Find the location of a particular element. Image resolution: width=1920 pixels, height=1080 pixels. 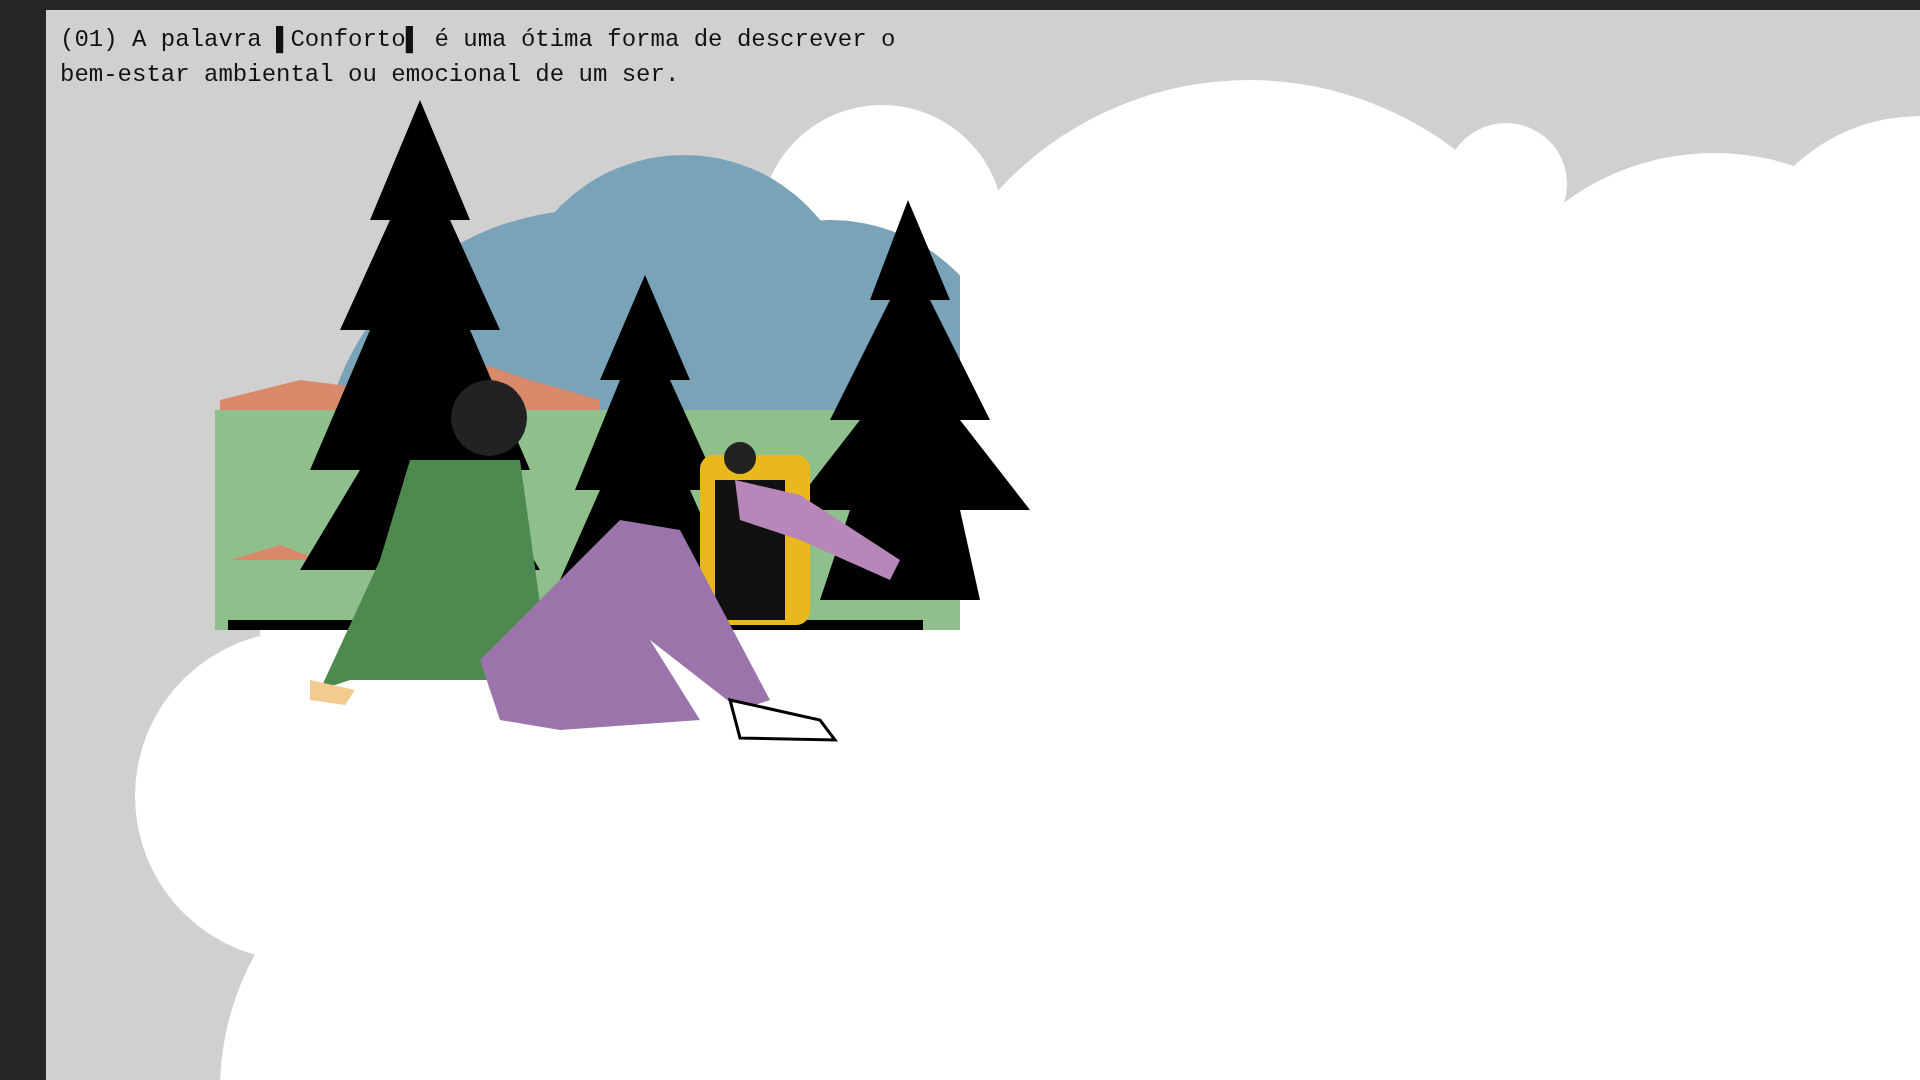

question-text: (01) A palavra ▌Conforto▌ é uma ótima forma de descrever o bem-estar ambiental ou emocional de um ser. is located at coordinates (478, 57).